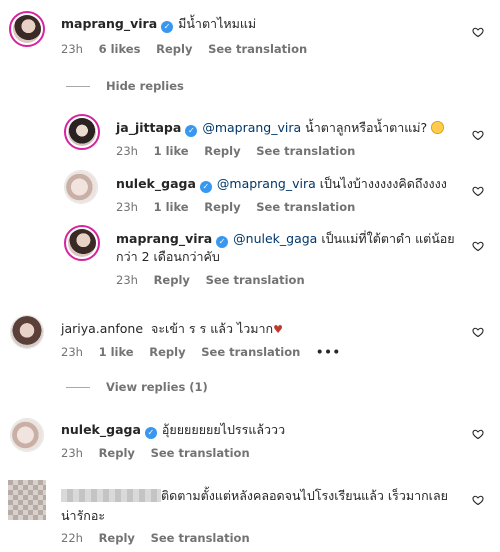 The image size is (500, 552). Describe the element at coordinates (328, 352) in the screenshot. I see `more-icon: •••` at that location.